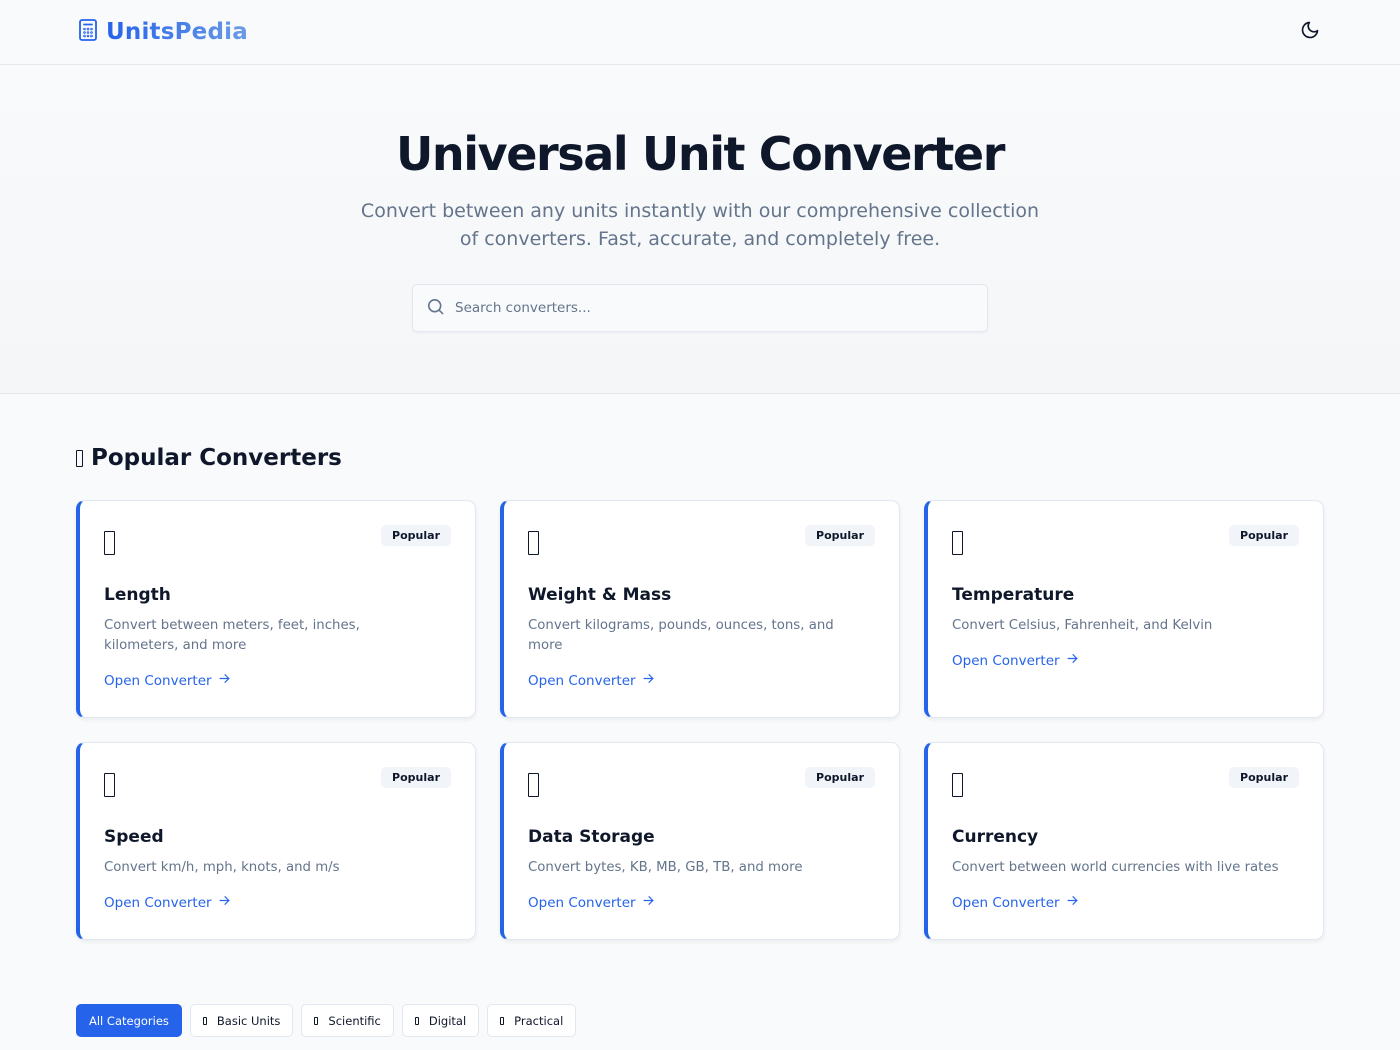 This screenshot has width=1400, height=1050. What do you see at coordinates (700, 32) in the screenshot?
I see `site-header: UnitsPedia` at bounding box center [700, 32].